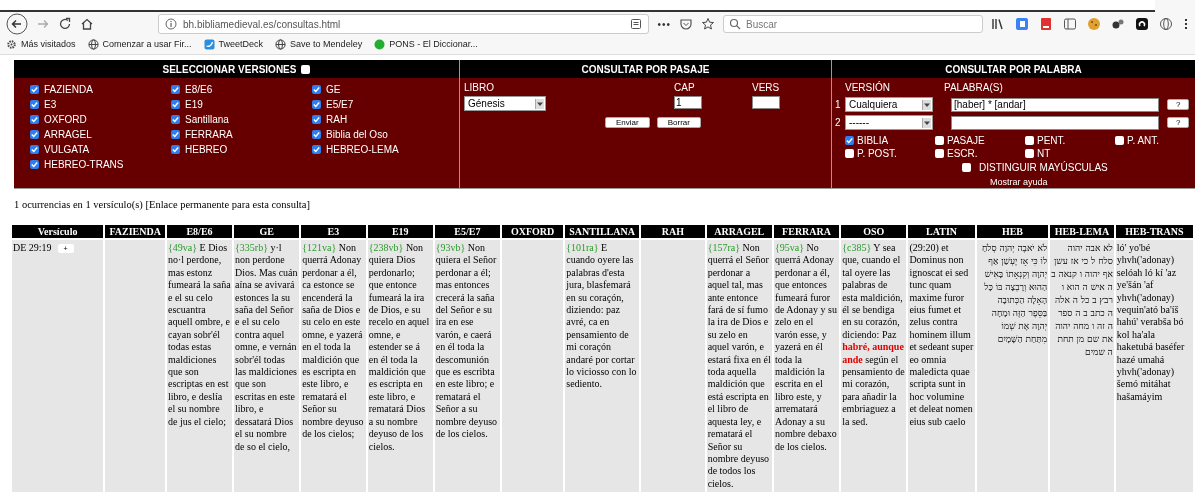 The height and width of the screenshot is (502, 1195). I want to click on checkbox-label: FERRARA, so click(209, 134).